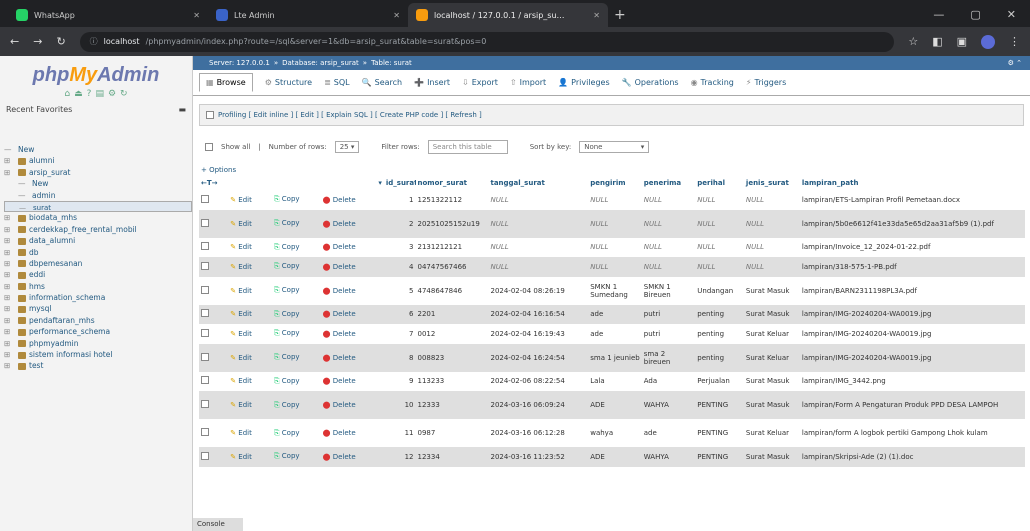 The image size is (1030, 531). Describe the element at coordinates (210, 115) in the screenshot. I see `profiling-checkbox` at that location.